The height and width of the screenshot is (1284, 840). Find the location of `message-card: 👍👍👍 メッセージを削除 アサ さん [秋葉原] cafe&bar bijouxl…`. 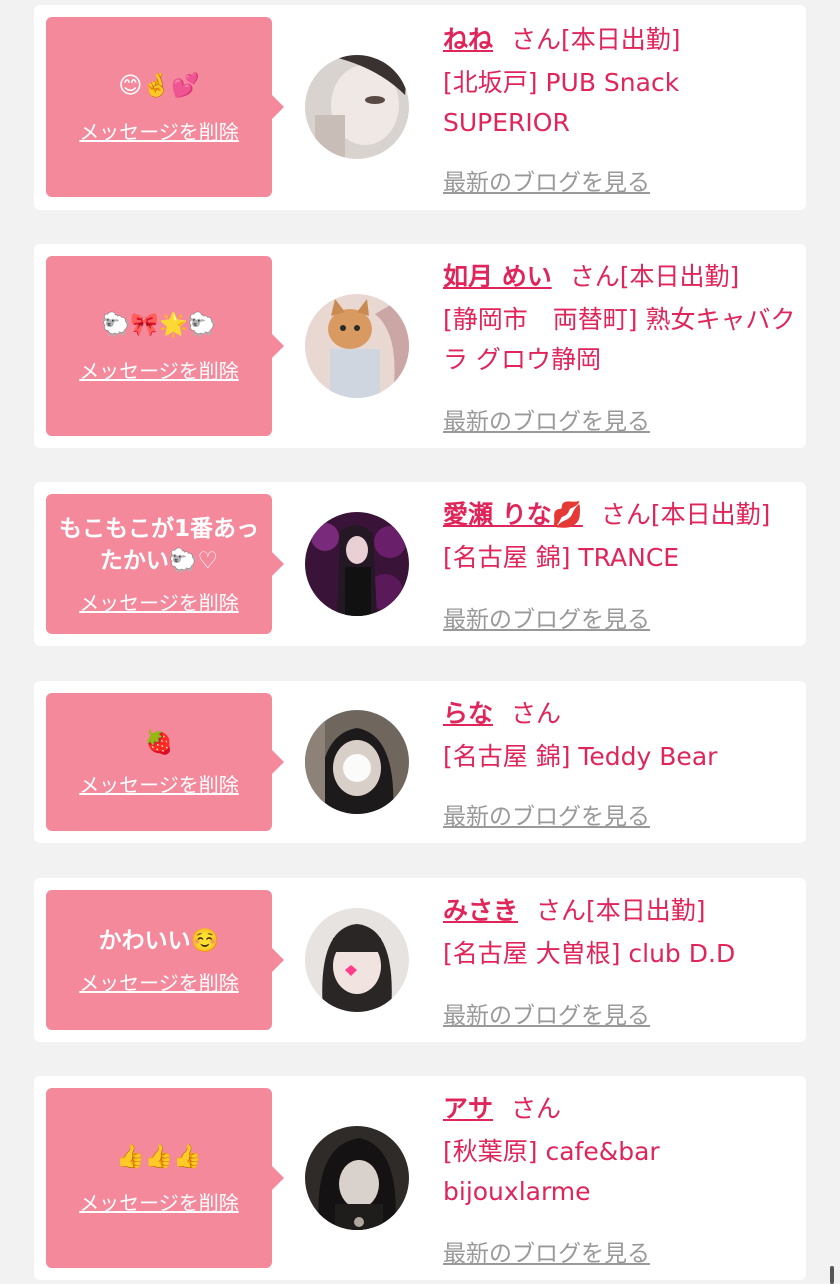

message-card: 👍👍👍 メッセージを削除 アサ さん [秋葉原] cafe&bar bijouxl… is located at coordinates (420, 1178).